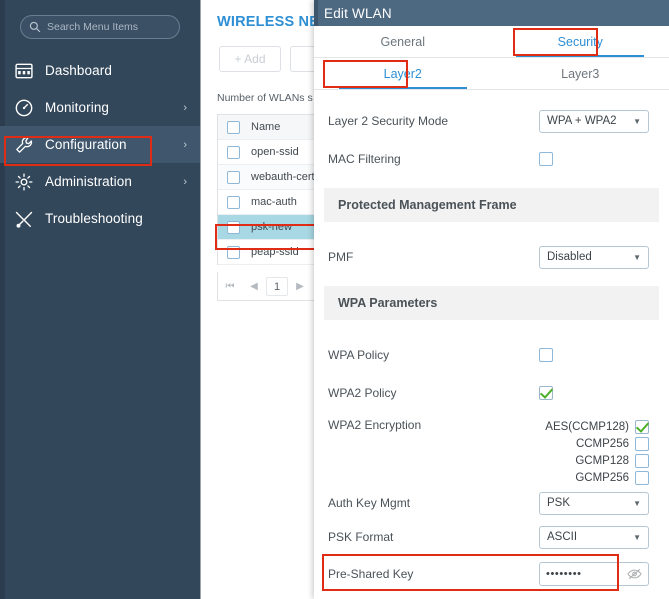 The image size is (669, 599). I want to click on table-row: webauth-cert, so click(268, 177).